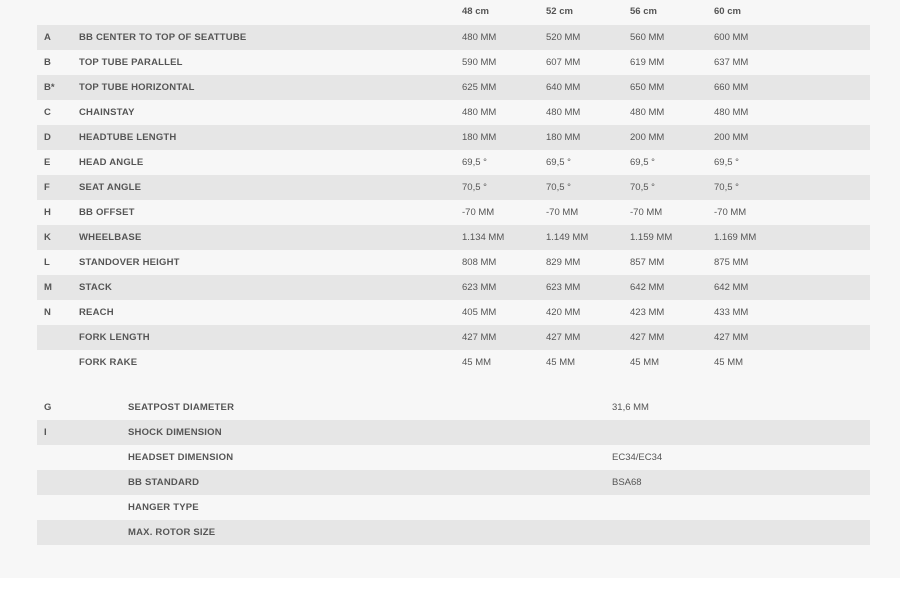  Describe the element at coordinates (131, 62) in the screenshot. I see `row-label: TOP TUBE PARALLEL` at that location.